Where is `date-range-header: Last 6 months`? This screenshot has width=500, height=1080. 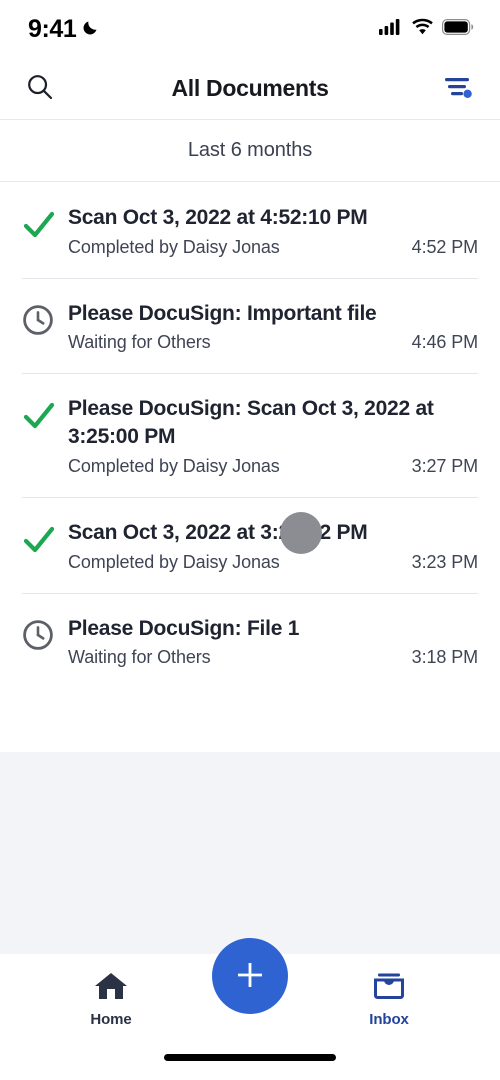 date-range-header: Last 6 months is located at coordinates (250, 151).